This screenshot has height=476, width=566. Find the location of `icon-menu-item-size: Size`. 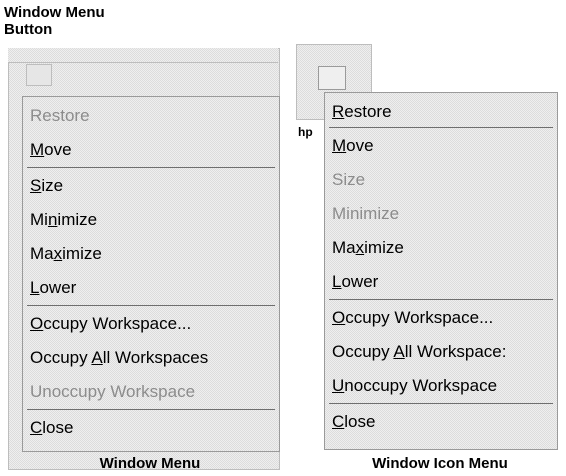

icon-menu-item-size: Size is located at coordinates (349, 179).